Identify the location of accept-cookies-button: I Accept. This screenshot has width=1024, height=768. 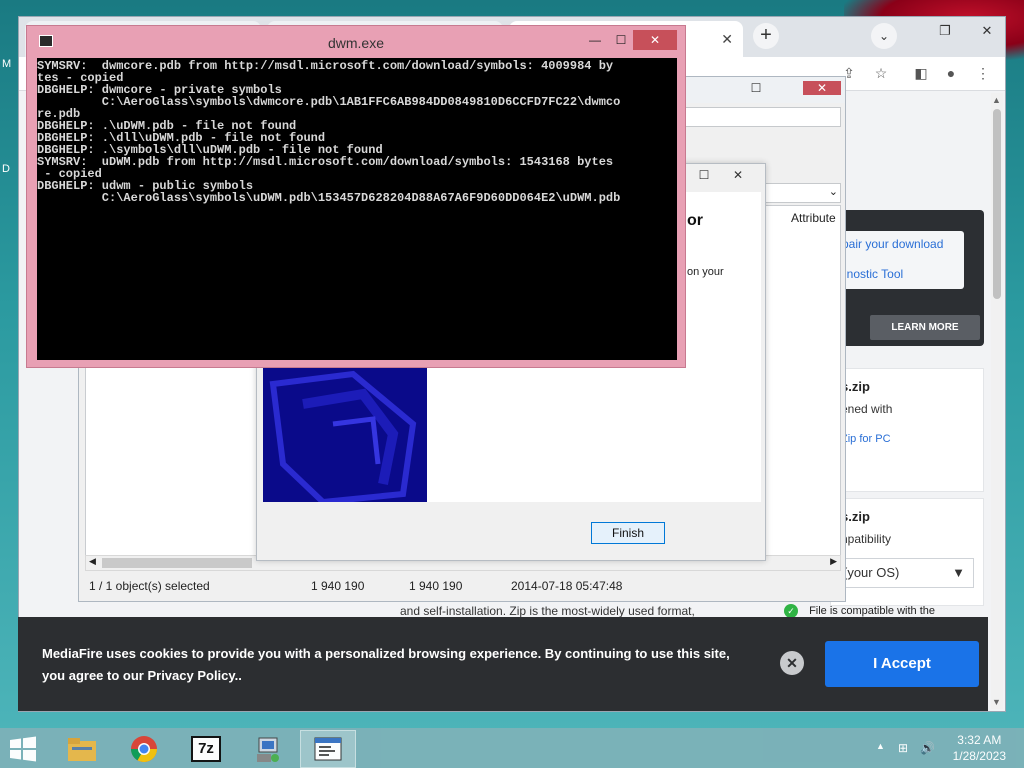
(902, 664).